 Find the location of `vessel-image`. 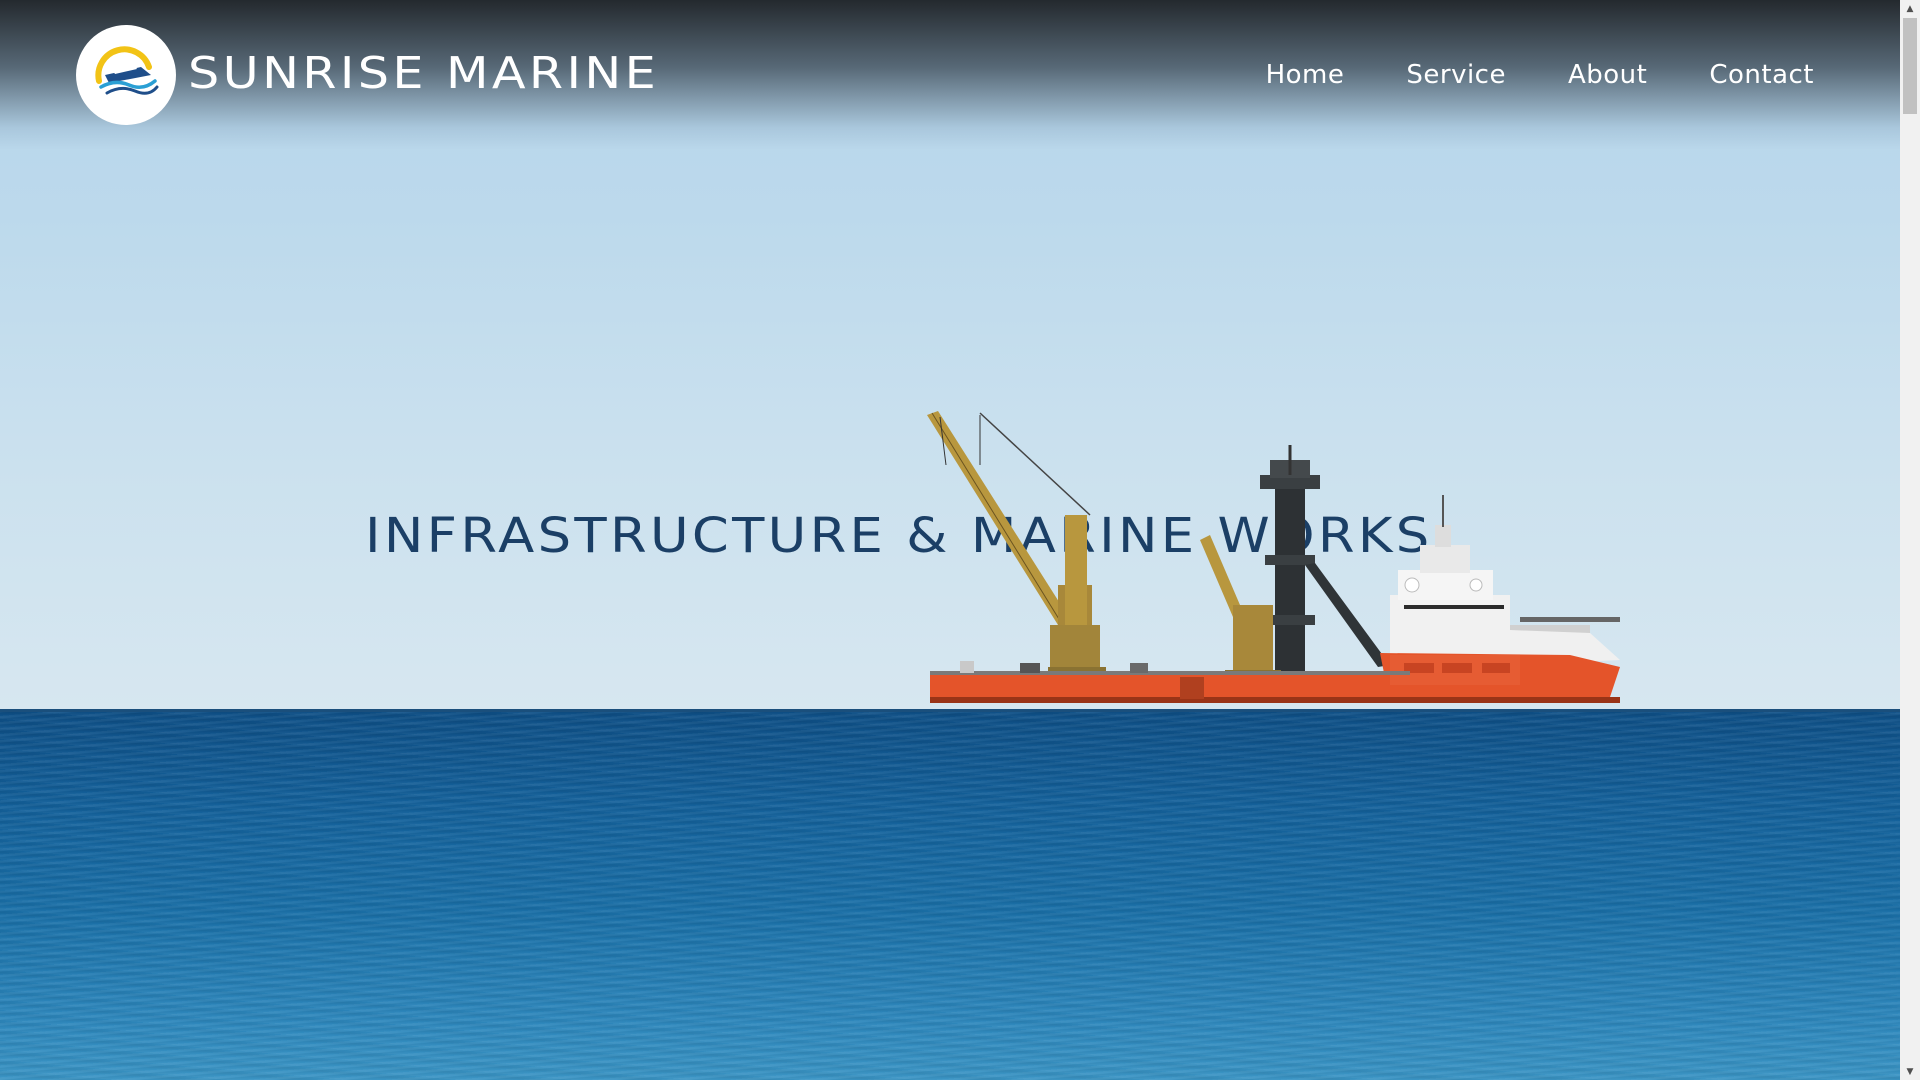

vessel-image is located at coordinates (1273, 557).